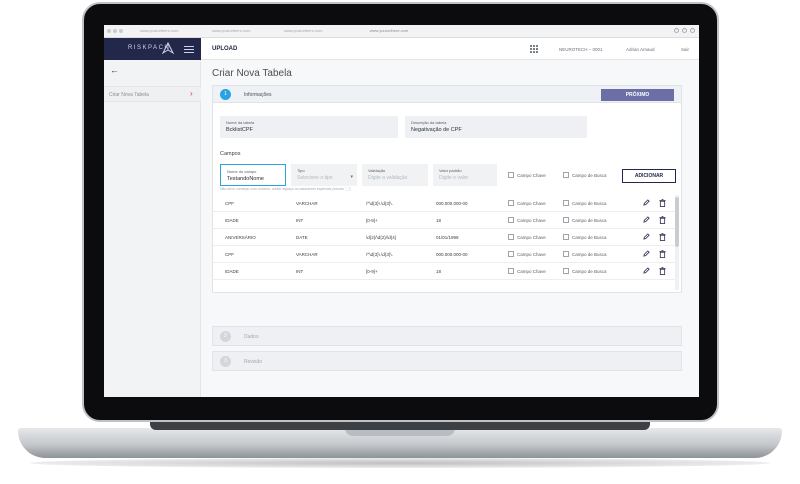 The height and width of the screenshot is (484, 800). I want to click on cell-name: ANIVERSÁRIO, so click(240, 237).